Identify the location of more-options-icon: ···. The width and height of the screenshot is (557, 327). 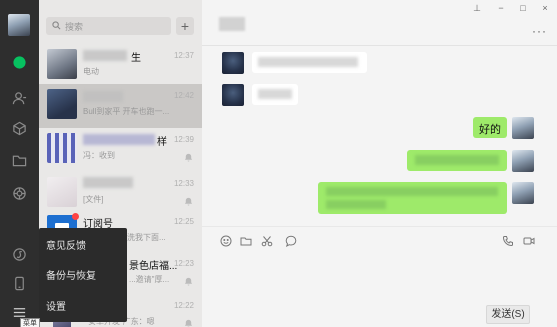
(539, 31).